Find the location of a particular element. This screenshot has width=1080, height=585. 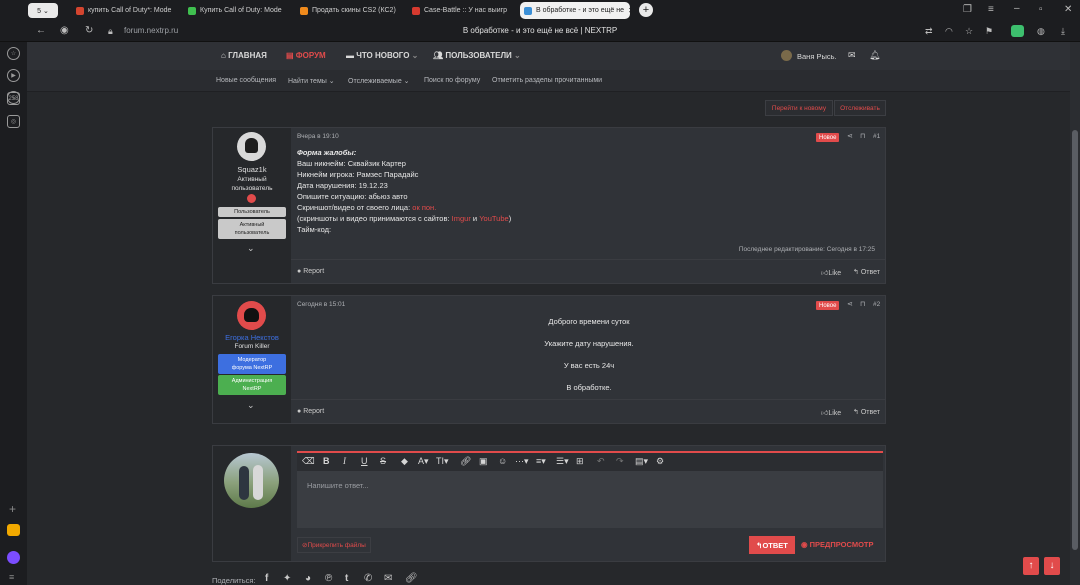

facebook-icon: f is located at coordinates (266, 578).